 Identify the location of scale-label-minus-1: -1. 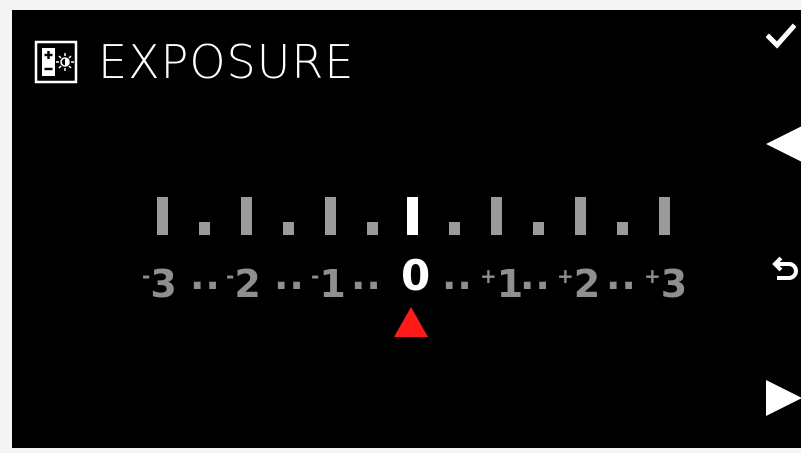
(328, 284).